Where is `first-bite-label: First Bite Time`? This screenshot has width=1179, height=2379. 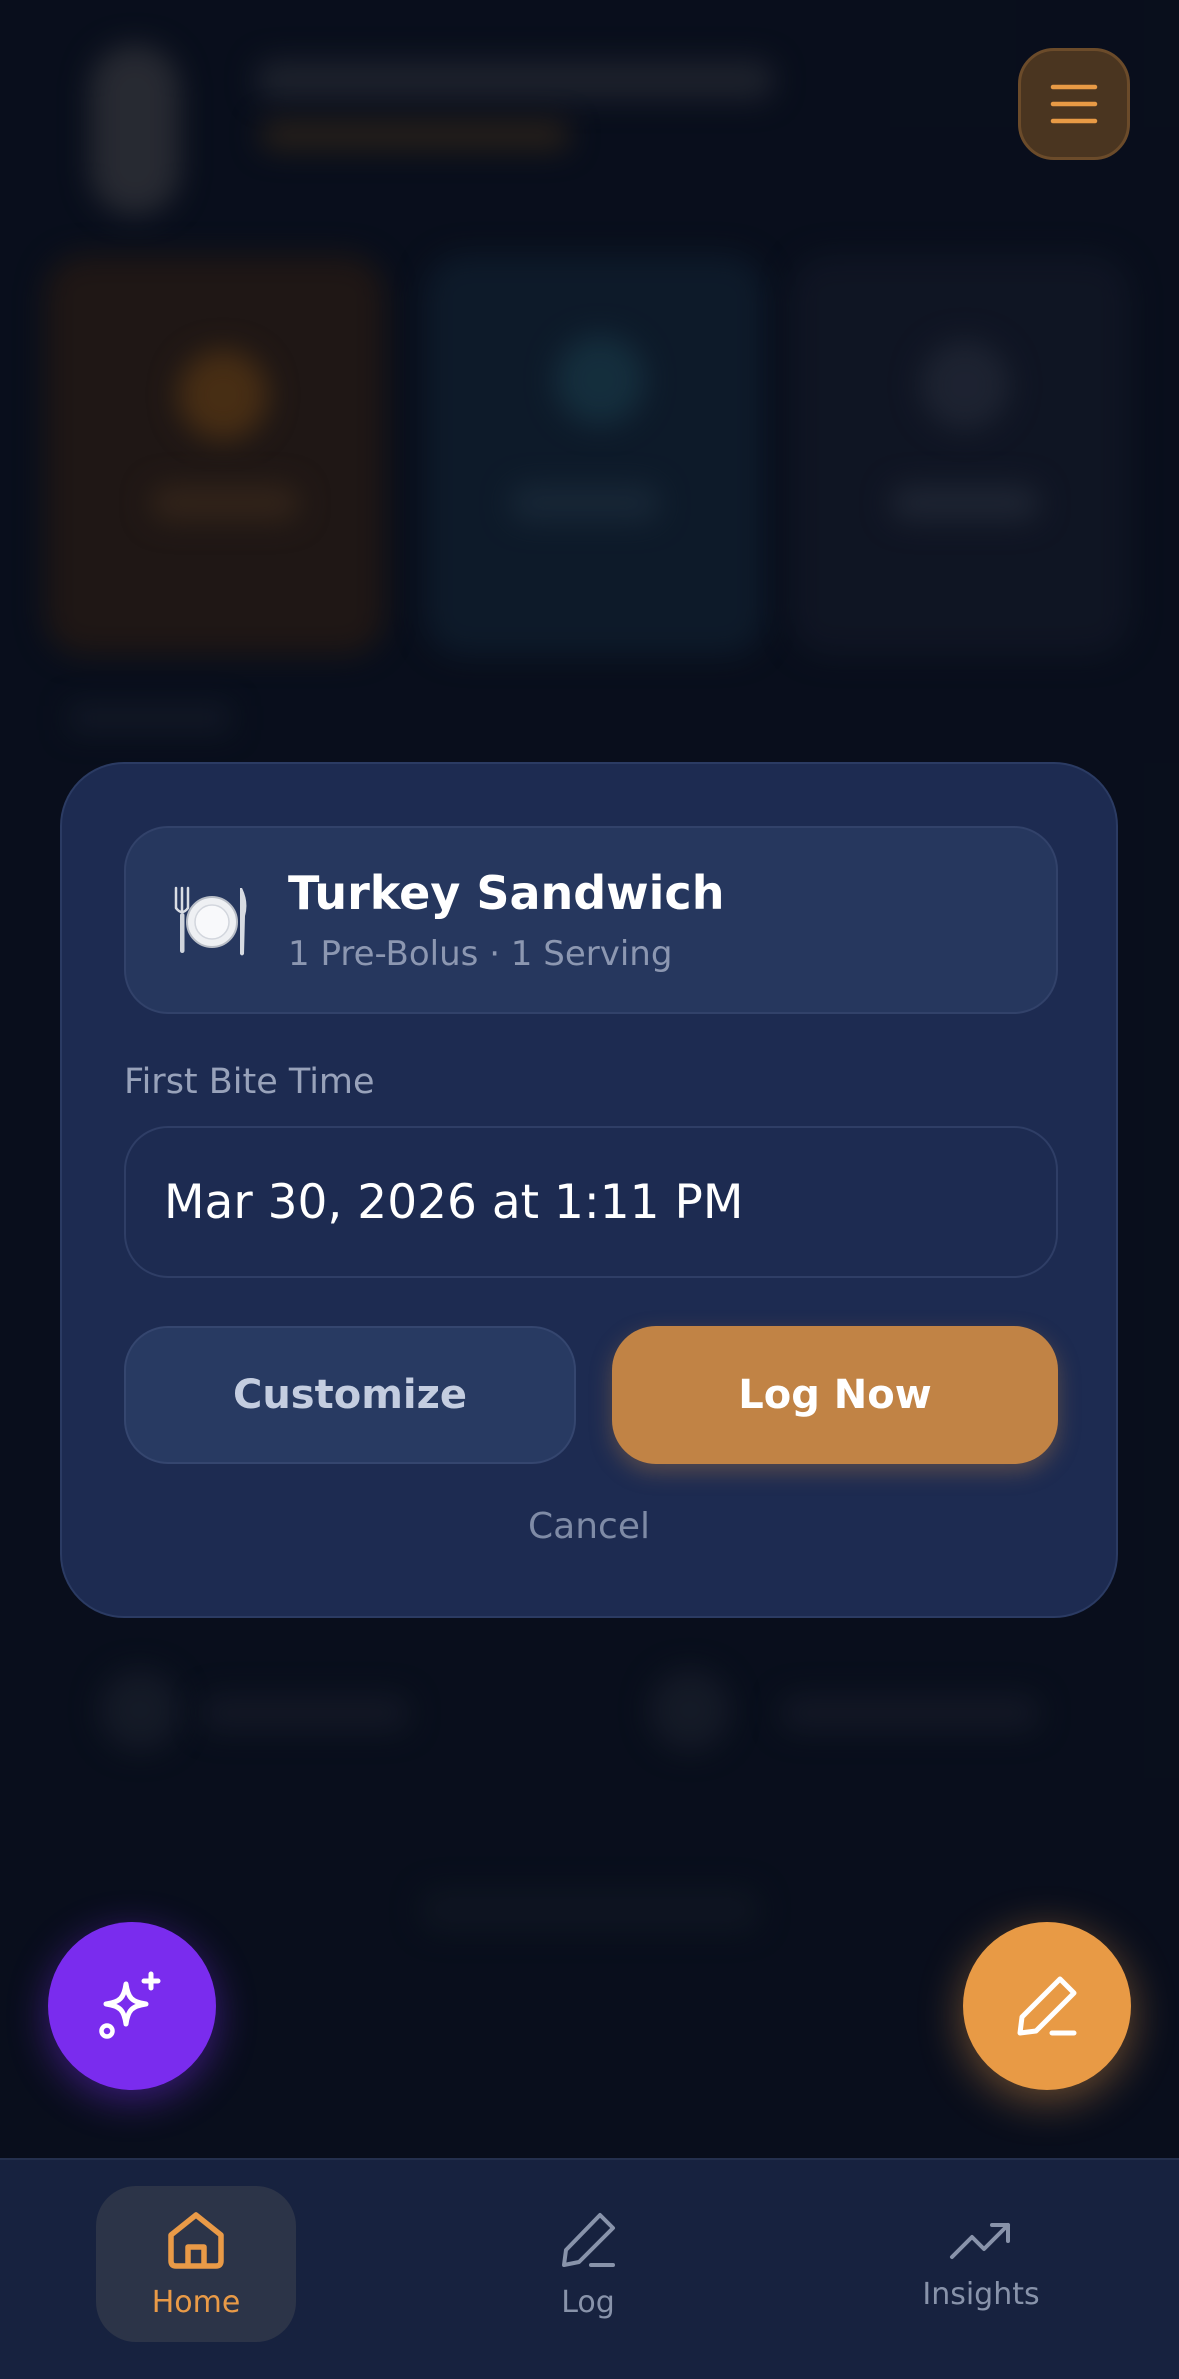
first-bite-label: First Bite Time is located at coordinates (249, 1082).